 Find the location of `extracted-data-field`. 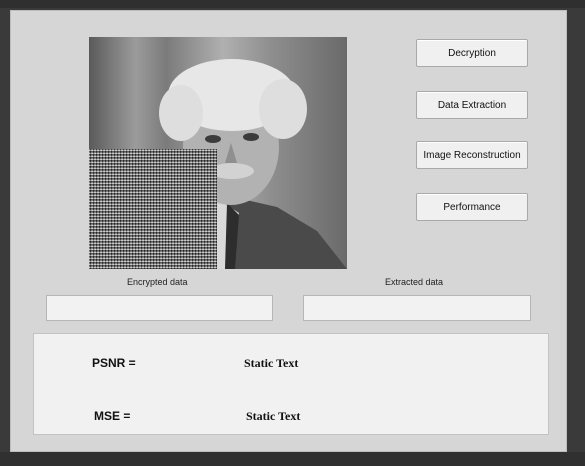

extracted-data-field is located at coordinates (417, 308).